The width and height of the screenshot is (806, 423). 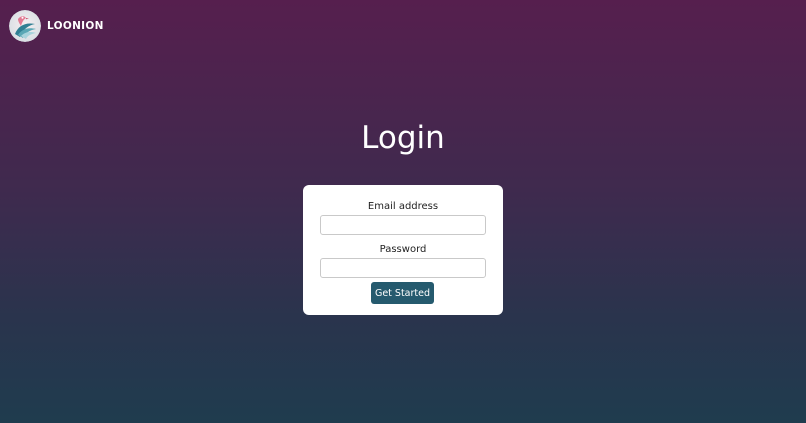 I want to click on login-form: Email address Password Get Started, so click(x=403, y=250).